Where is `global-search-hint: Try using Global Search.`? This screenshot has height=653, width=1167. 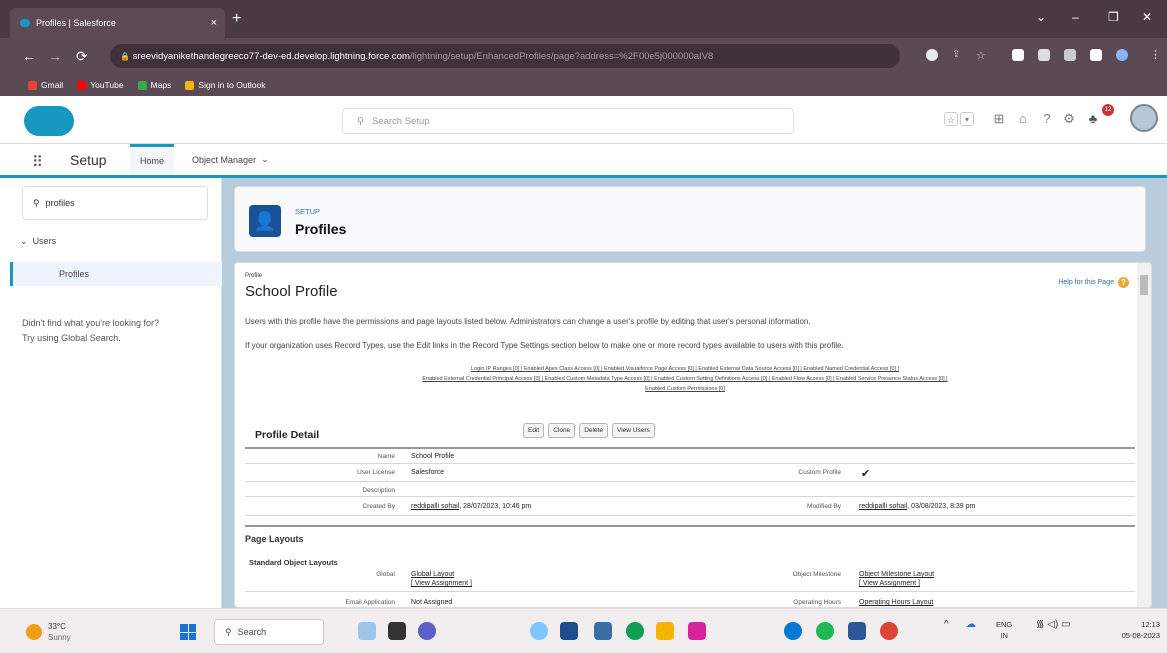 global-search-hint: Try using Global Search. is located at coordinates (71, 338).